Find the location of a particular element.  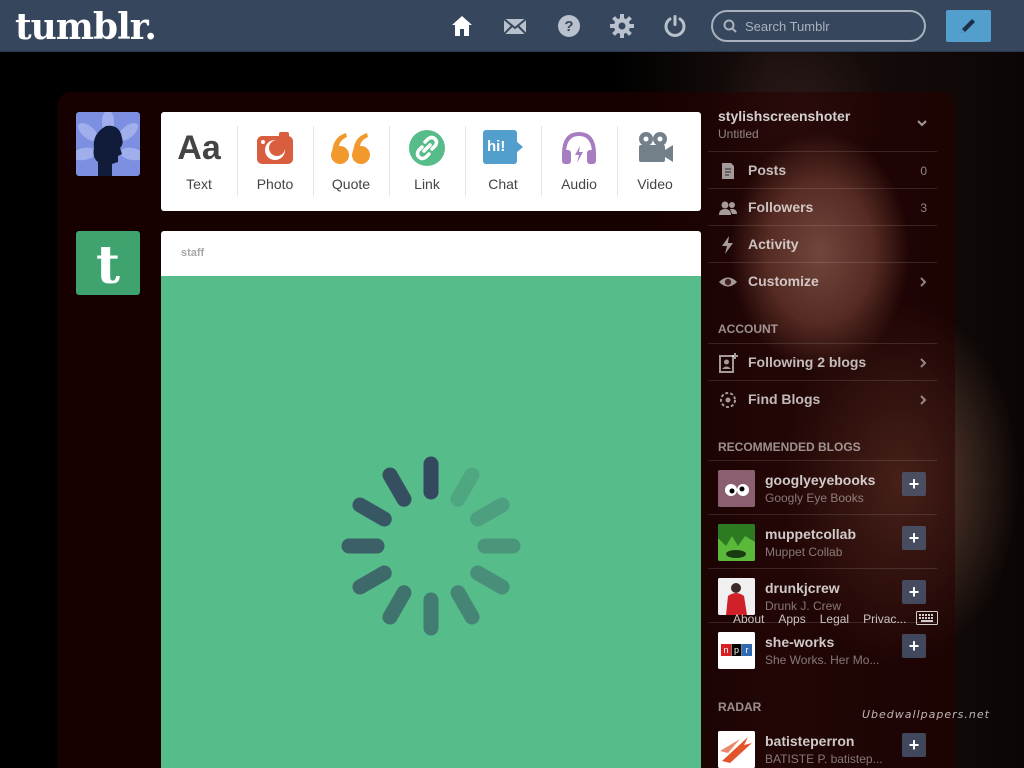

radar-heading: RADAR is located at coordinates (740, 707).